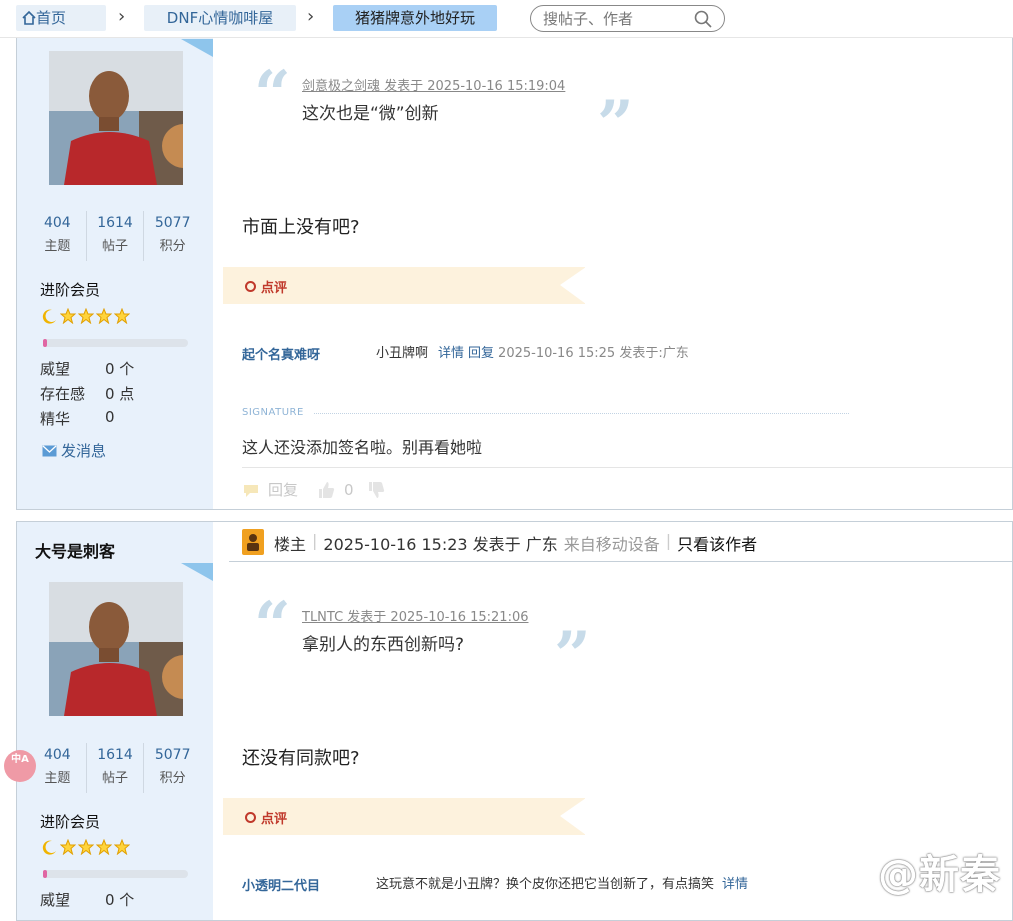 This screenshot has height=921, width=1013. I want to click on attr-presence: 存在感 0 点, so click(87, 394).